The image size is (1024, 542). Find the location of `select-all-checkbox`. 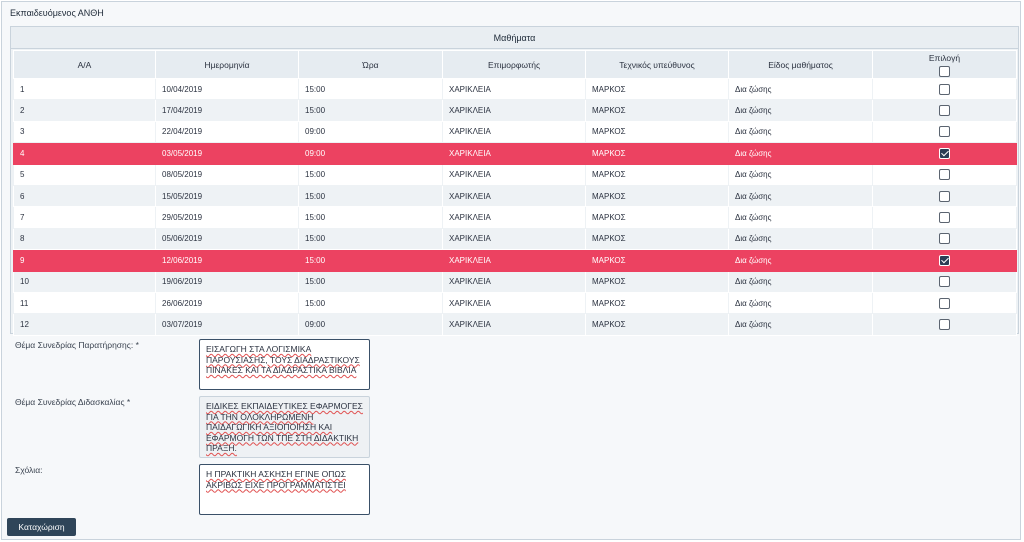

select-all-checkbox is located at coordinates (944, 71).